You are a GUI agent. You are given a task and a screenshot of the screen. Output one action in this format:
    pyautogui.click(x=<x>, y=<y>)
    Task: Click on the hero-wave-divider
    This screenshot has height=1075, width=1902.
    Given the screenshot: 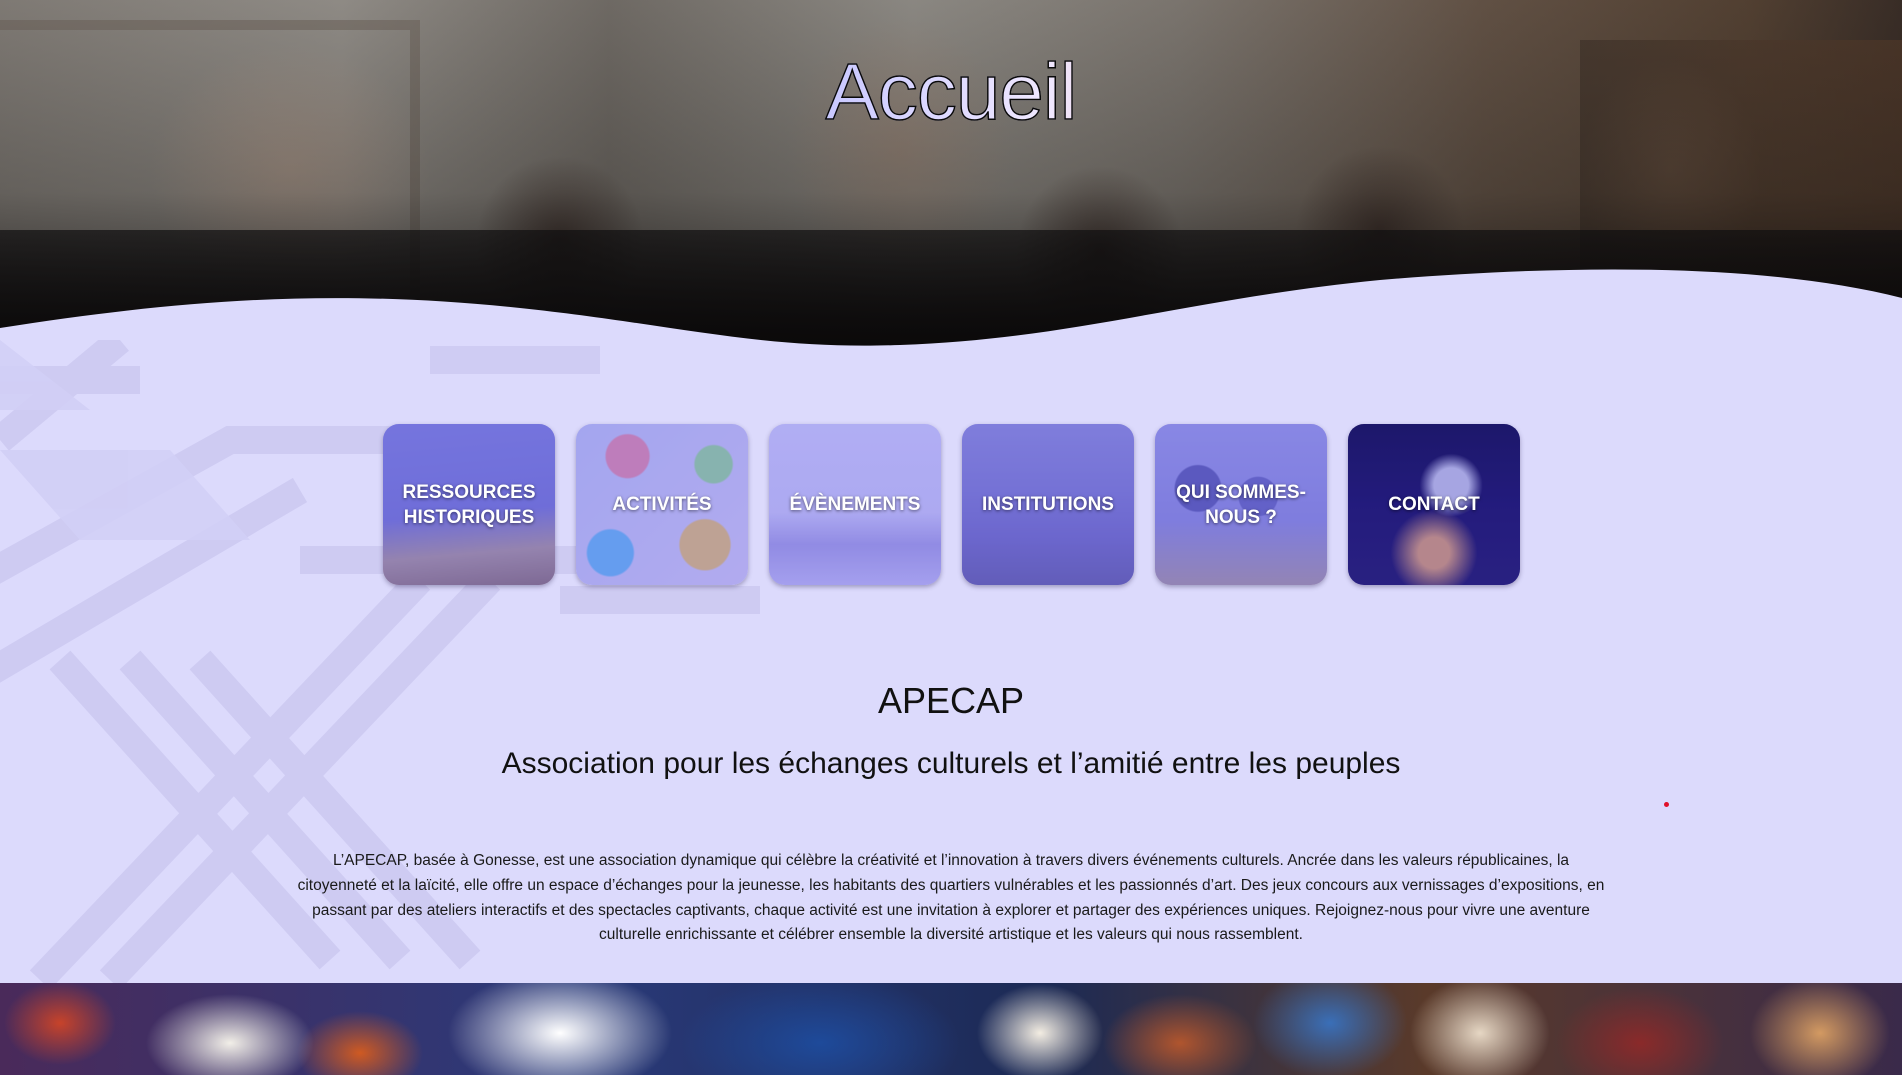 What is the action you would take?
    pyautogui.click(x=951, y=309)
    